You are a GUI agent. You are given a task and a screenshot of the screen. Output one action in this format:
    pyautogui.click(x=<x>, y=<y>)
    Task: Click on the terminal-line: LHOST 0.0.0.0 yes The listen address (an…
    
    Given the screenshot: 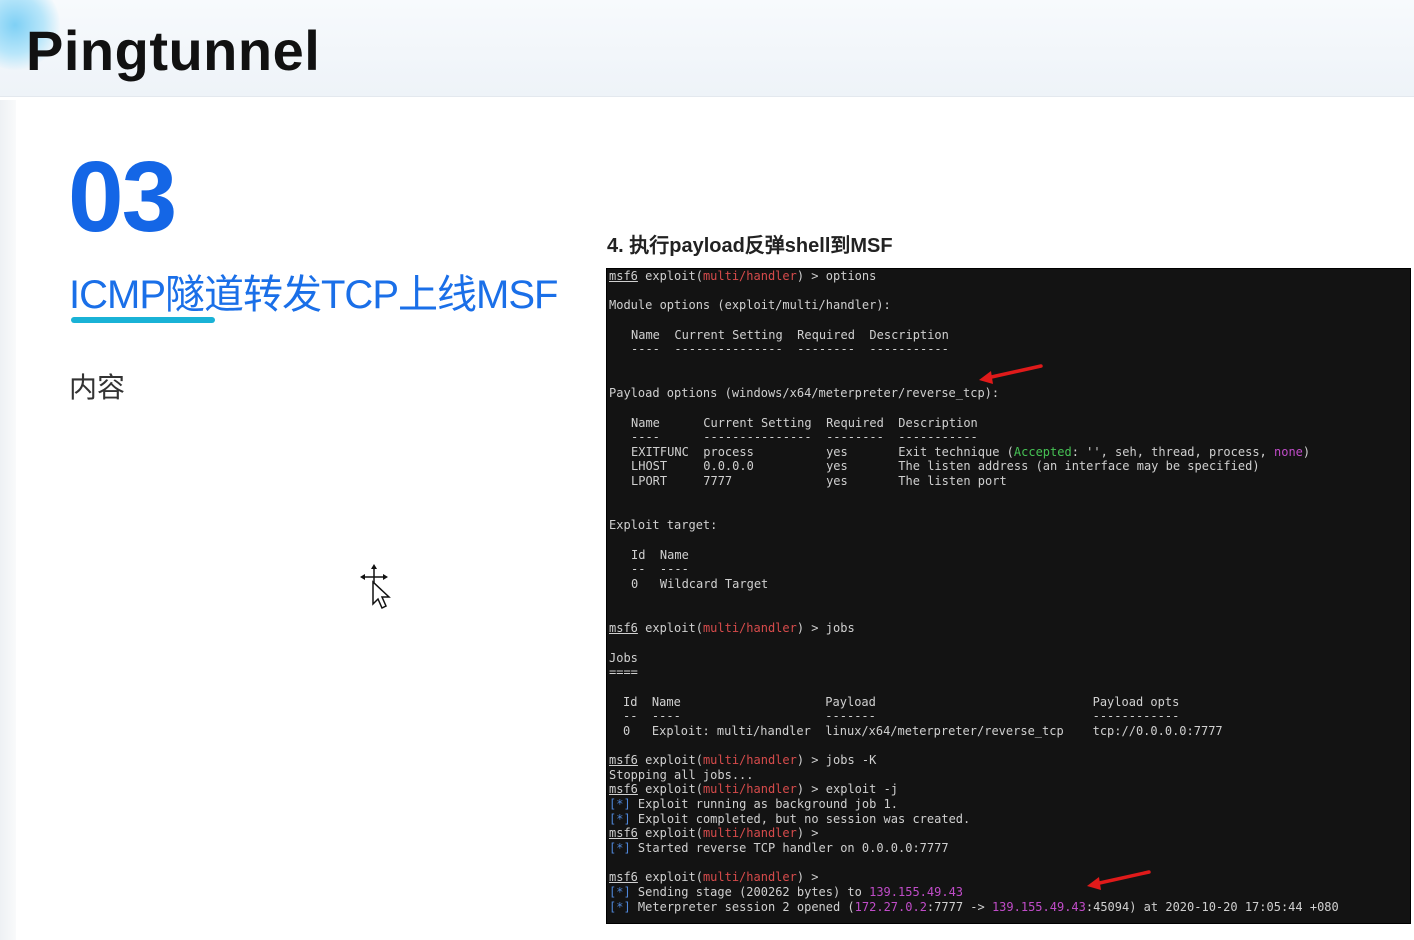 What is the action you would take?
    pyautogui.click(x=945, y=466)
    